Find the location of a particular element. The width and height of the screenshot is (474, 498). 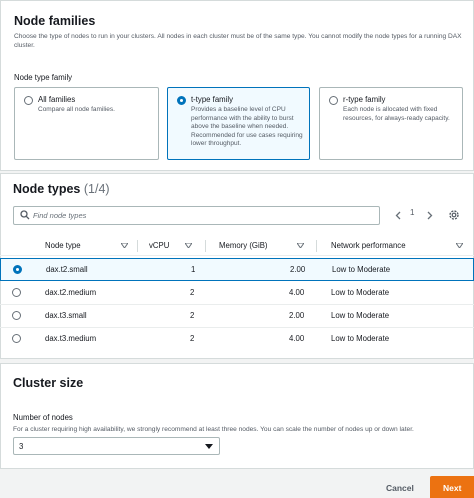

page-number: 1 is located at coordinates (412, 212).